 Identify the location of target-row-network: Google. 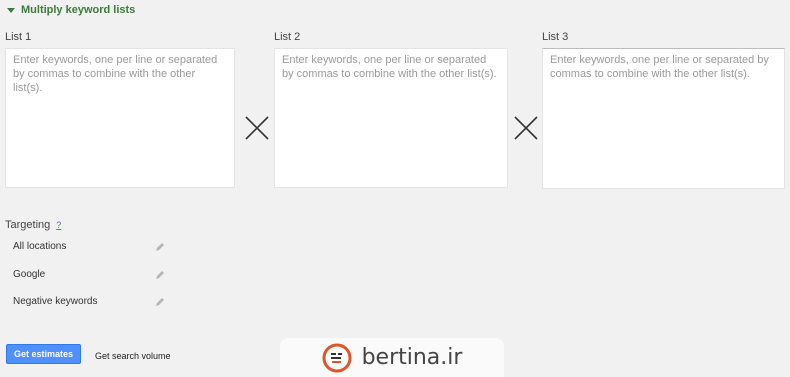
(89, 274).